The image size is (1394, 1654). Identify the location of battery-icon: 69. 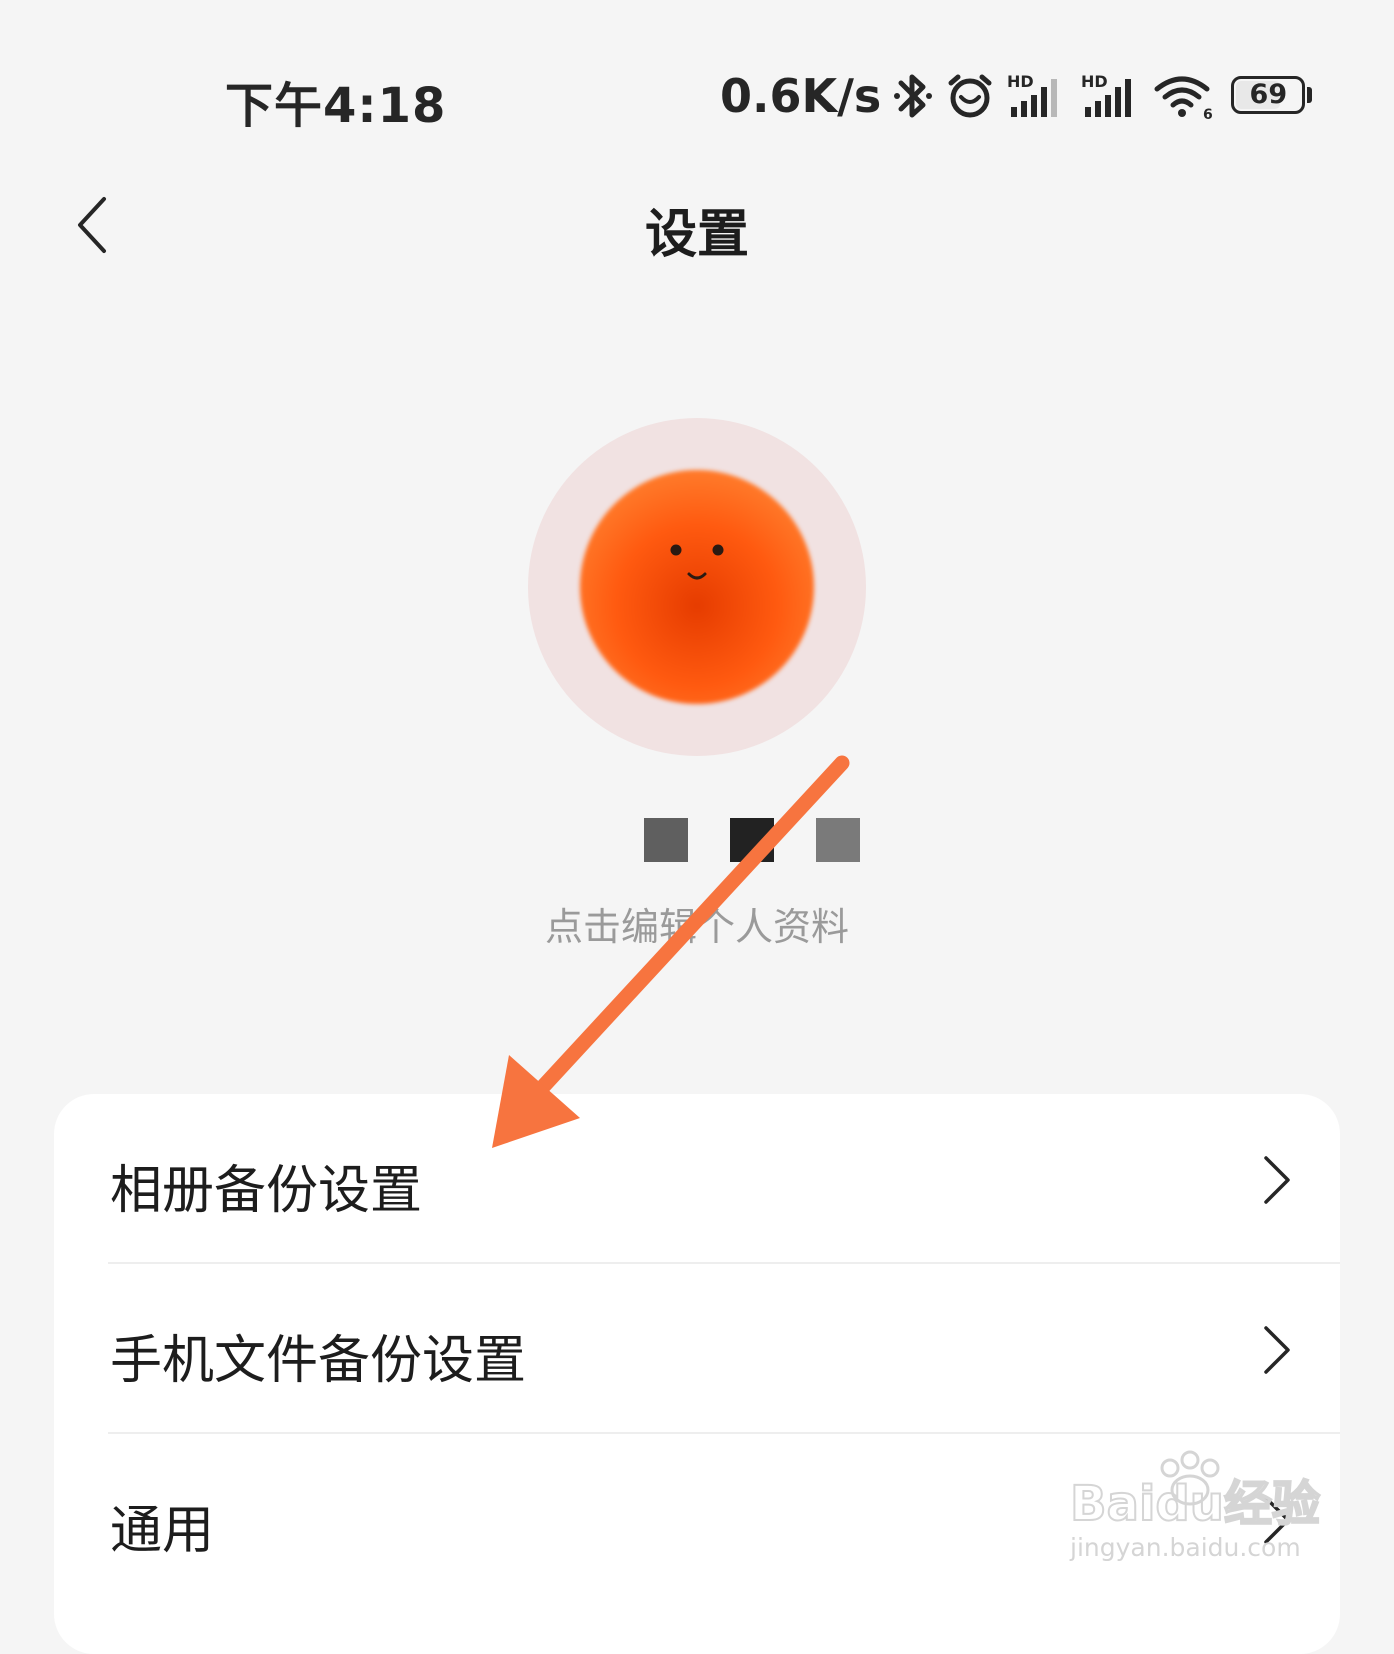
(1272, 96).